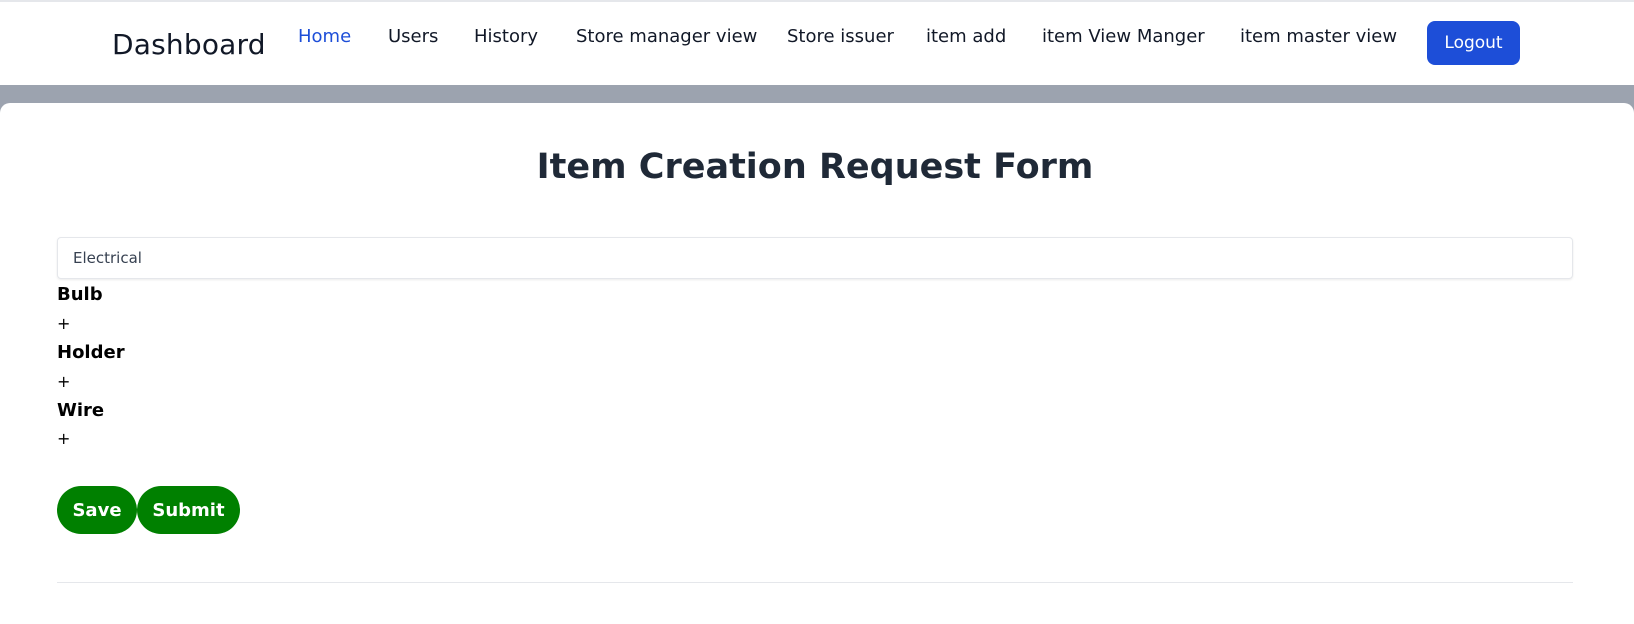  What do you see at coordinates (97, 510) in the screenshot?
I see `save-button: Save` at bounding box center [97, 510].